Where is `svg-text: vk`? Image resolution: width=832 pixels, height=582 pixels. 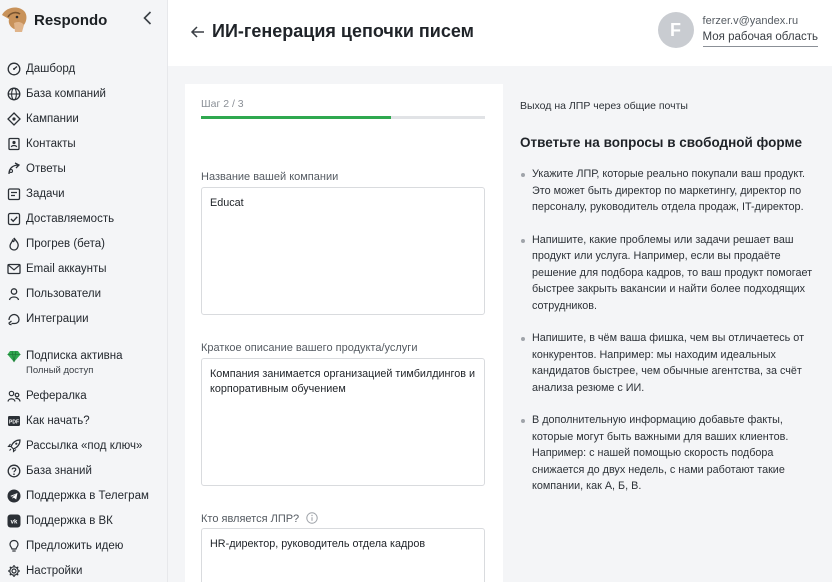 svg-text: vk is located at coordinates (14, 522).